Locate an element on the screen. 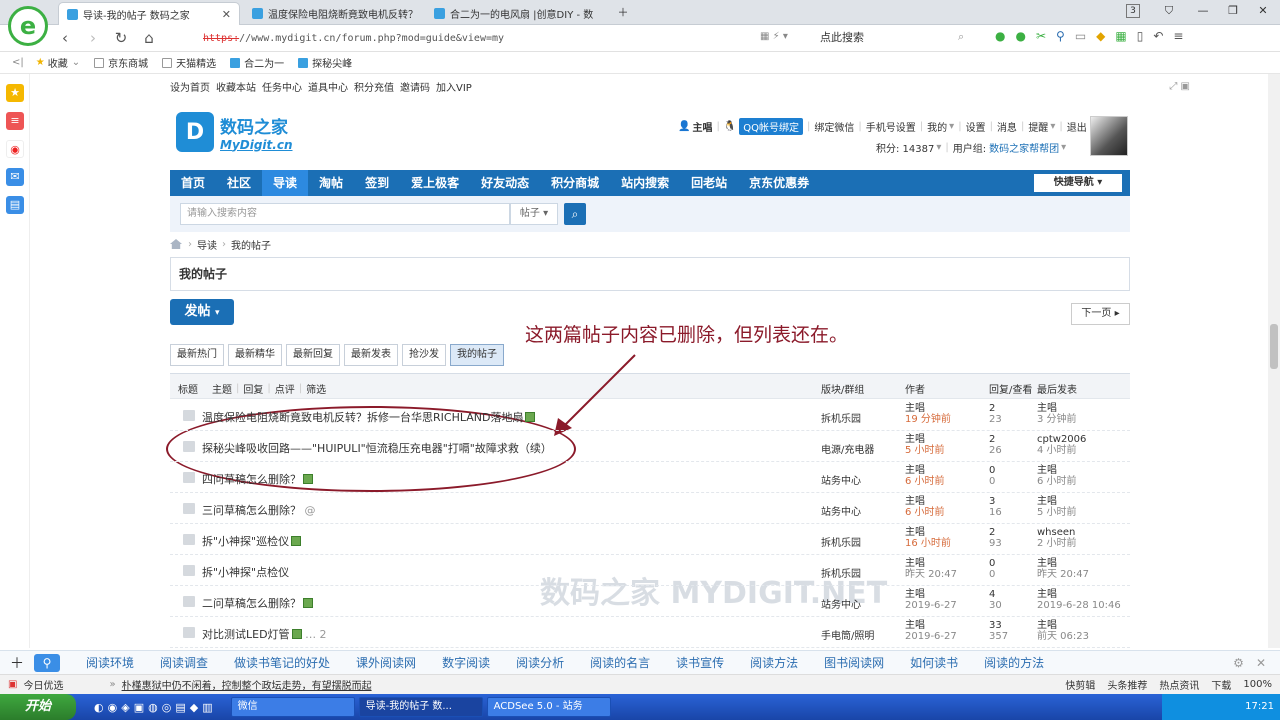 This screenshot has height=720, width=1280. site-logo: D 数码之家 MyDigit.cn is located at coordinates (234, 132).